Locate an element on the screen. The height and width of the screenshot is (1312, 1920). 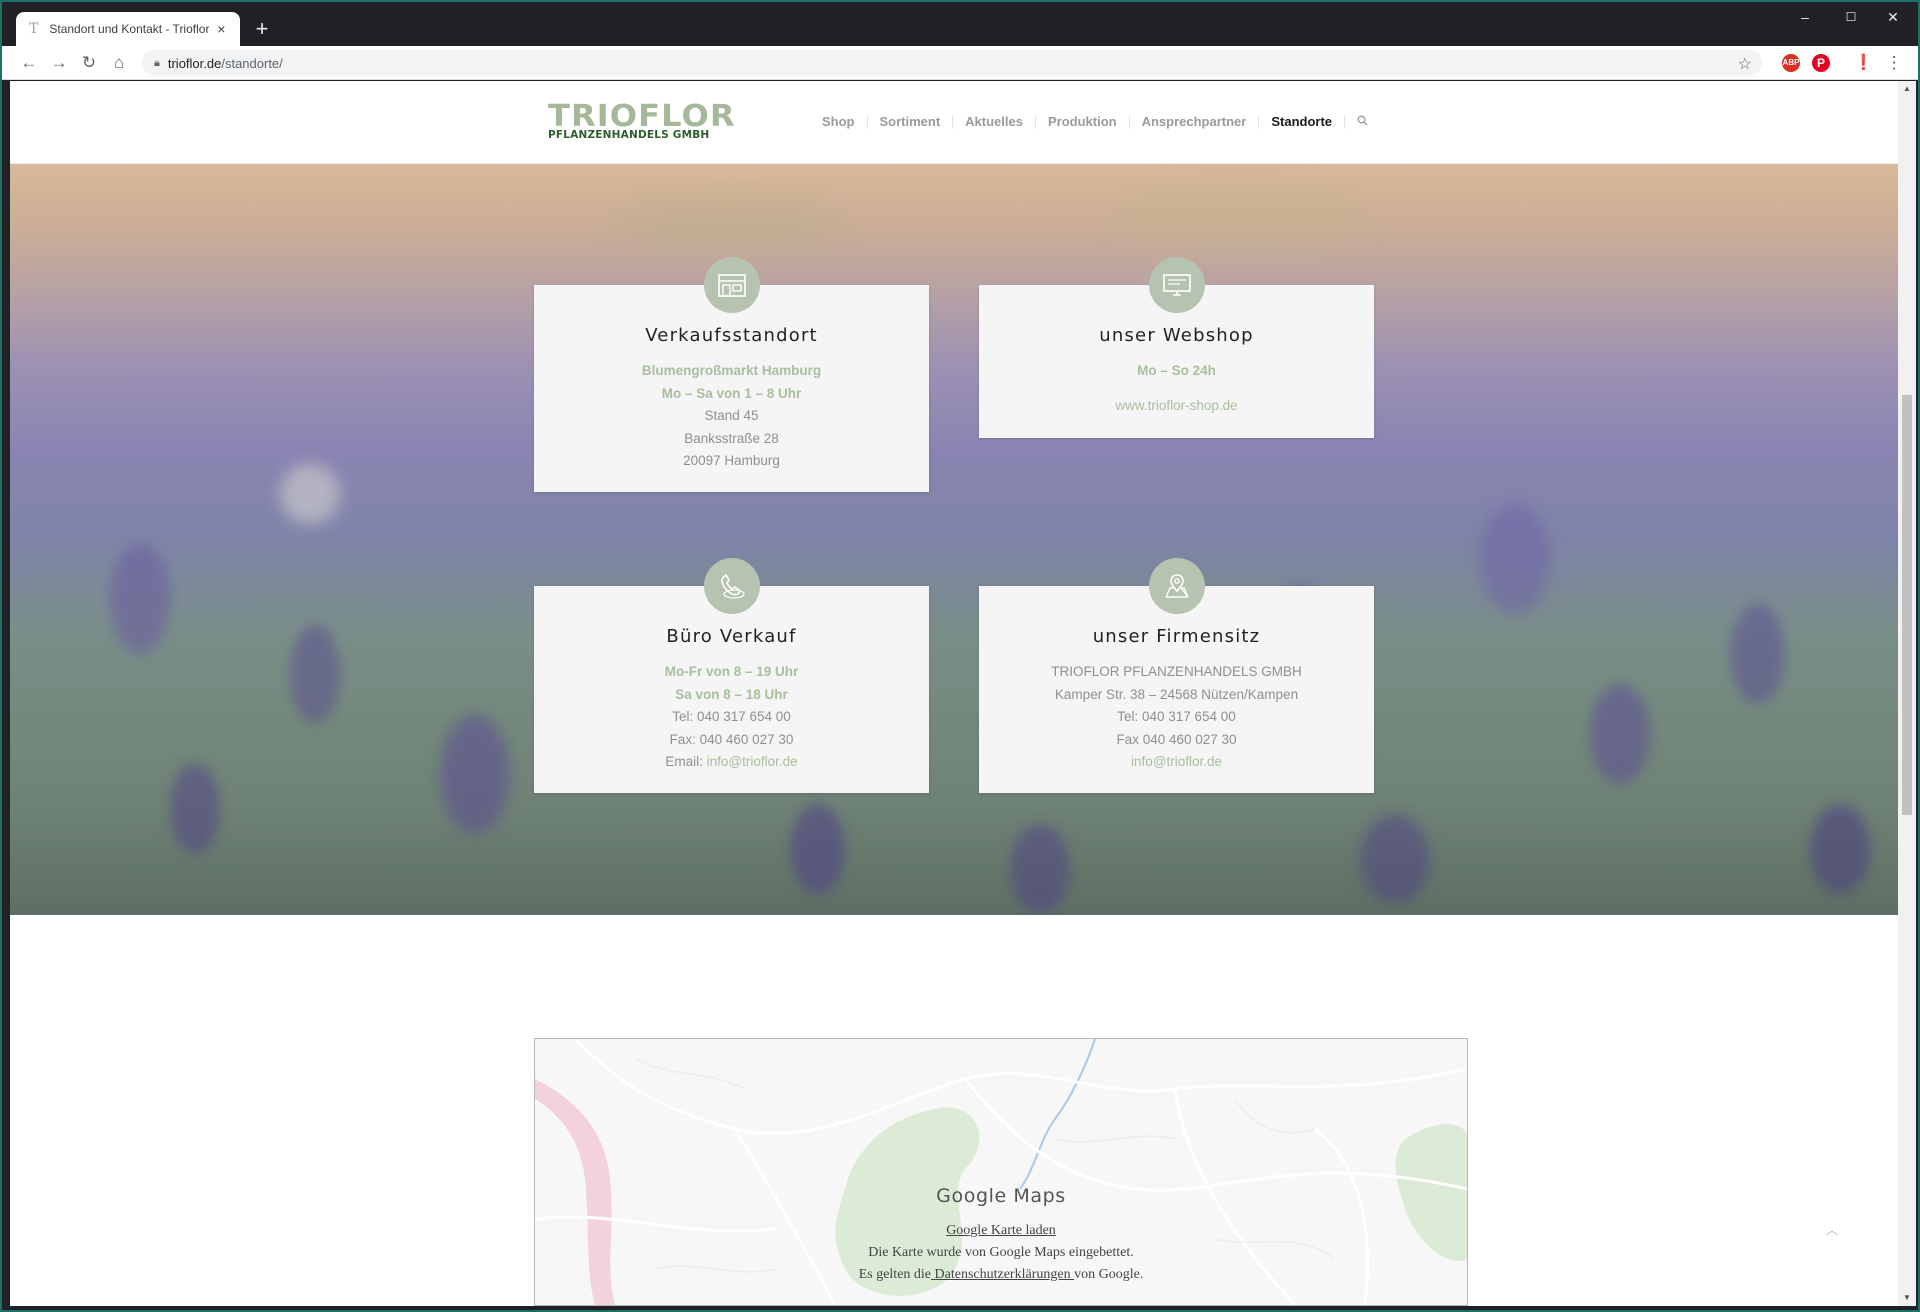
scrollbar-thumb is located at coordinates (1907, 605).